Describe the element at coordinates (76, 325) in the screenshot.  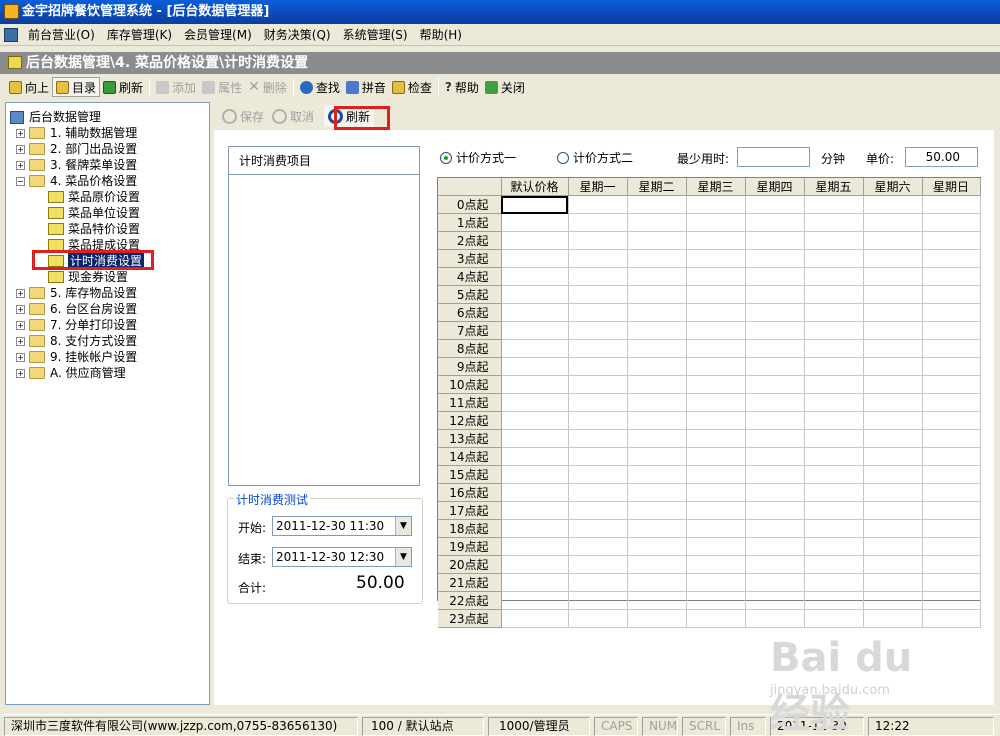
I see `tree-item-print: +7. 分单打印设置` at that location.